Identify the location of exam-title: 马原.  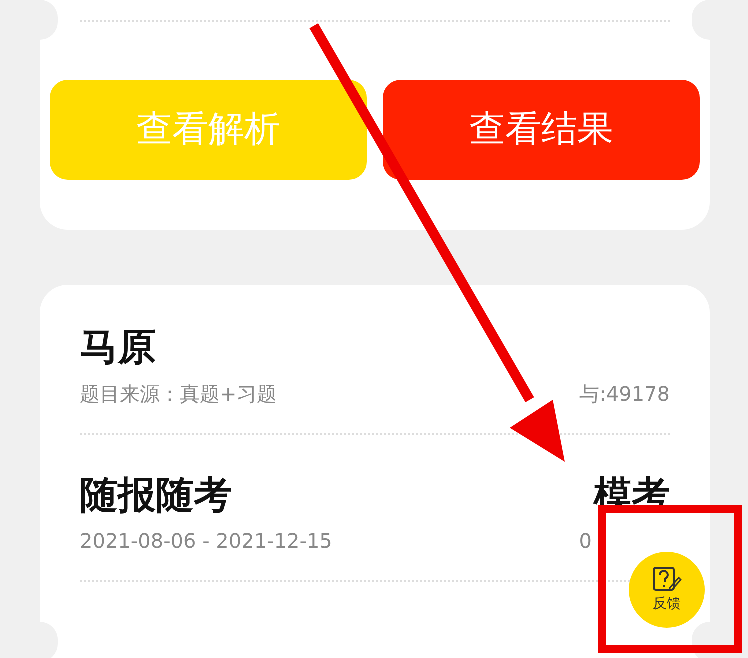
(118, 348).